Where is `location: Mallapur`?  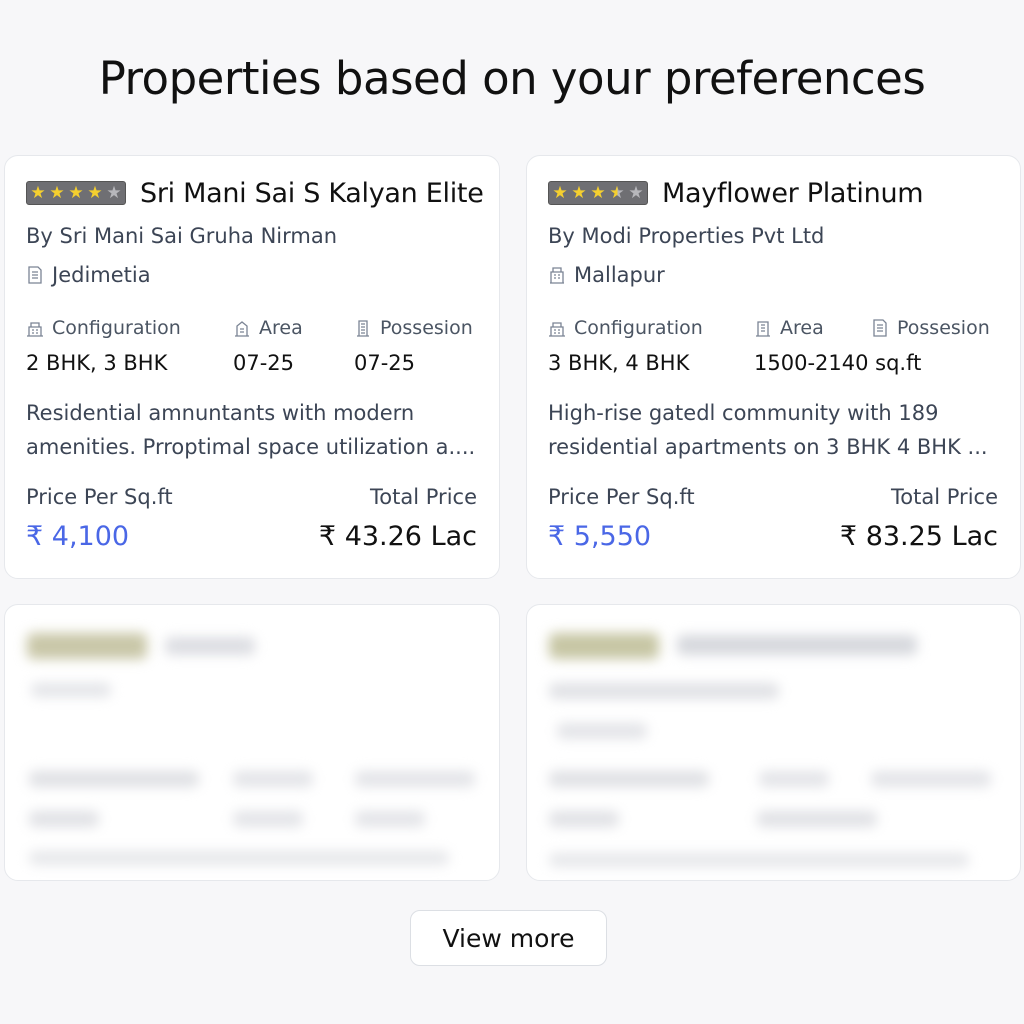
location: Mallapur is located at coordinates (606, 275).